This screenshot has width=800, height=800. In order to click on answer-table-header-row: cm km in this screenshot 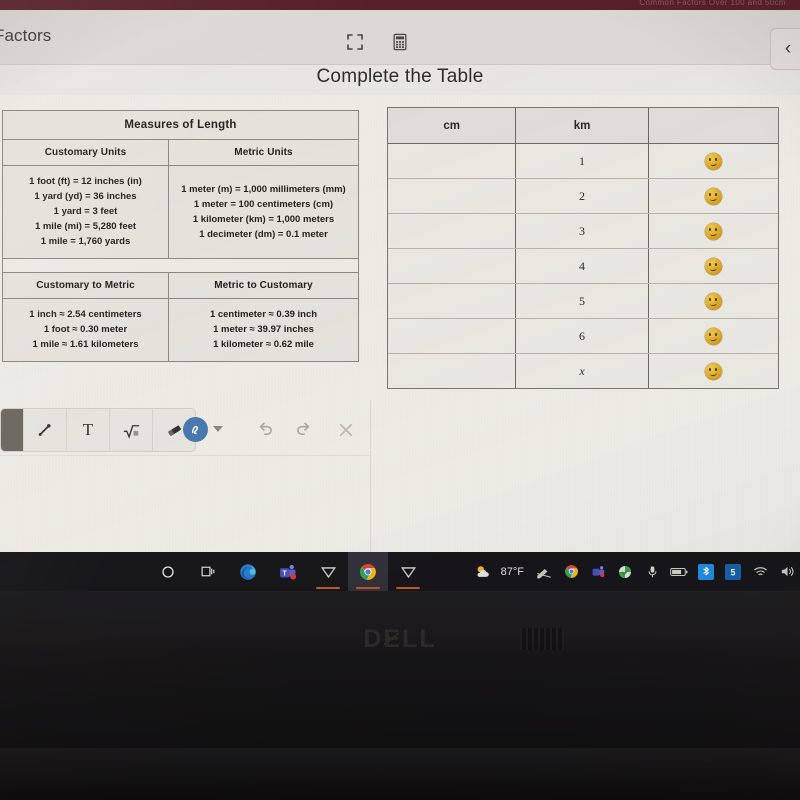, I will do `click(583, 126)`.